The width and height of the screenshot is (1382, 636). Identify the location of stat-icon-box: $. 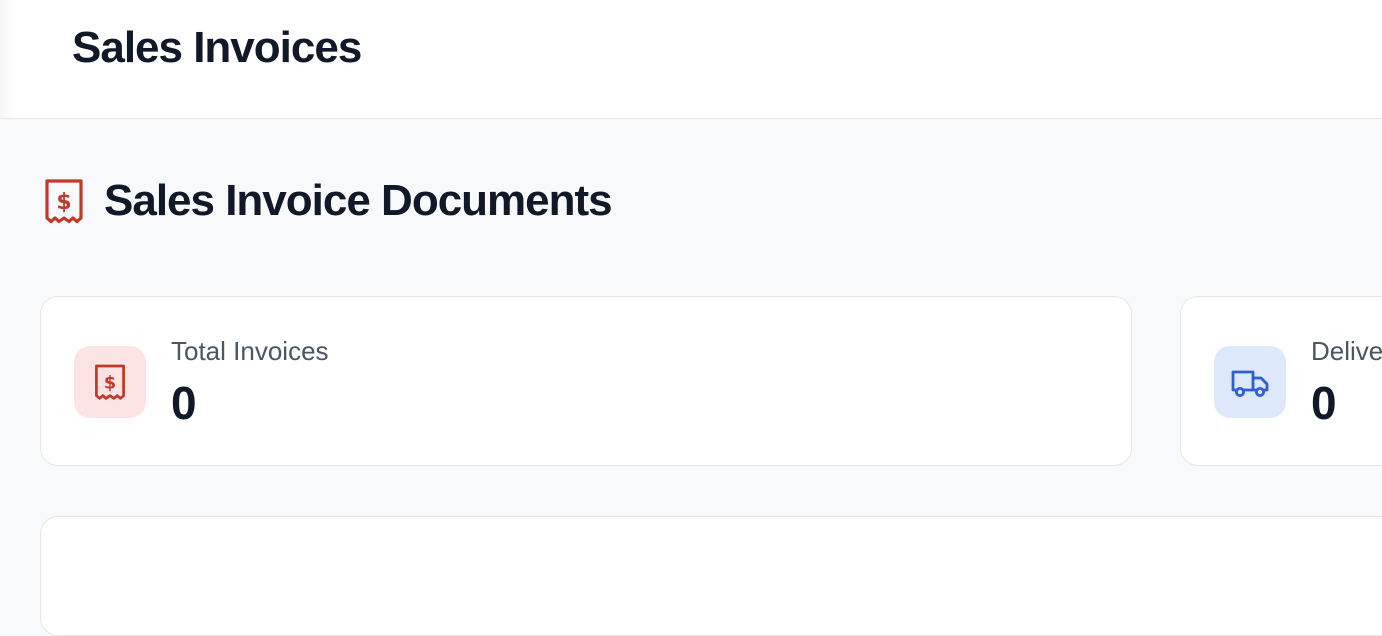
(110, 382).